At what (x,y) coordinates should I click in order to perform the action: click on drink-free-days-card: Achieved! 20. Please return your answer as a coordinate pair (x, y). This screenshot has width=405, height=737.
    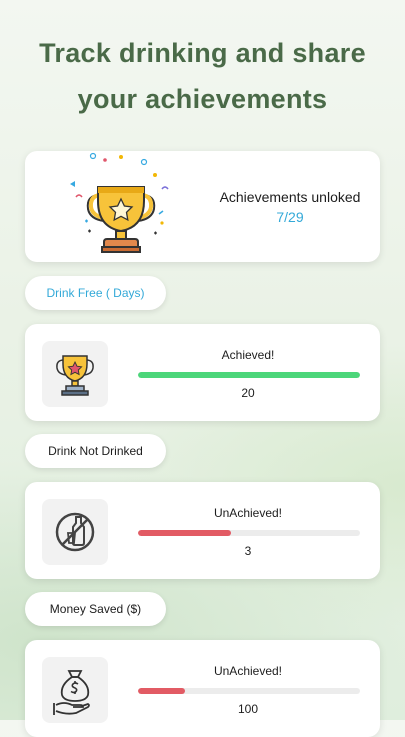
    Looking at the image, I should click on (202, 372).